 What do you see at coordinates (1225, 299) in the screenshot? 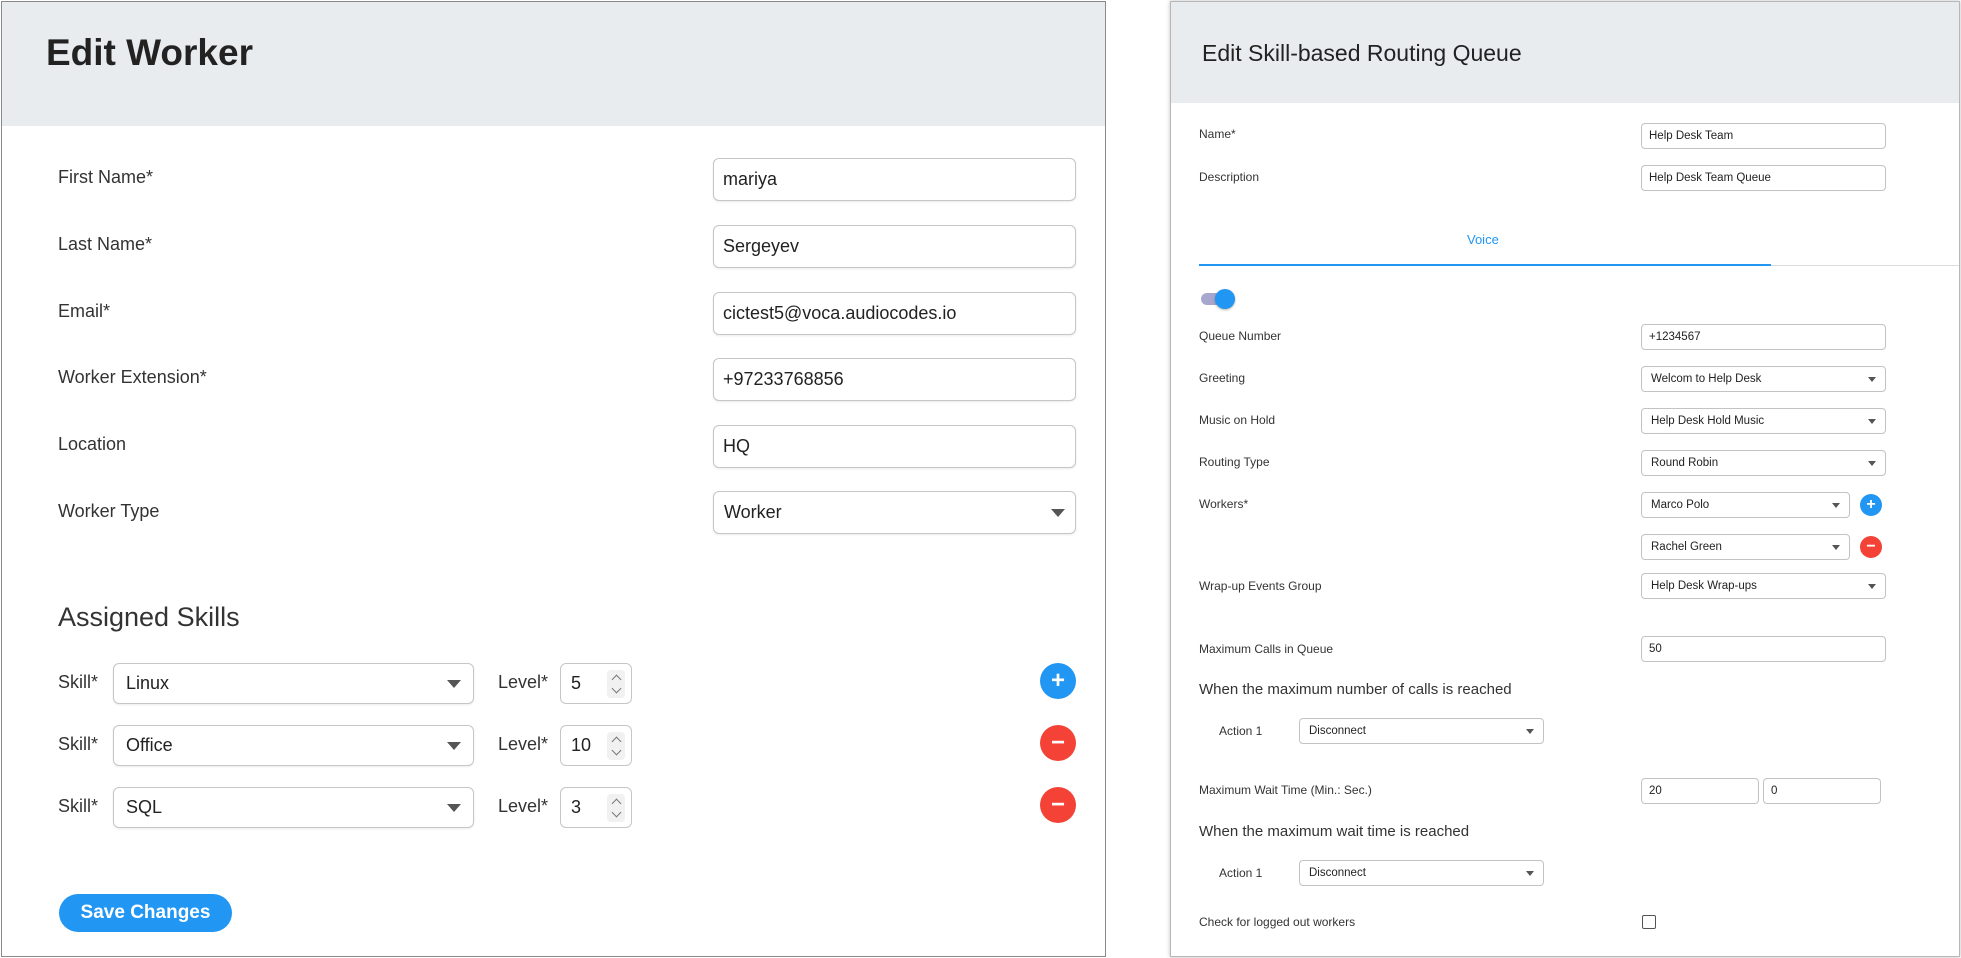
I see `toggle-knob` at bounding box center [1225, 299].